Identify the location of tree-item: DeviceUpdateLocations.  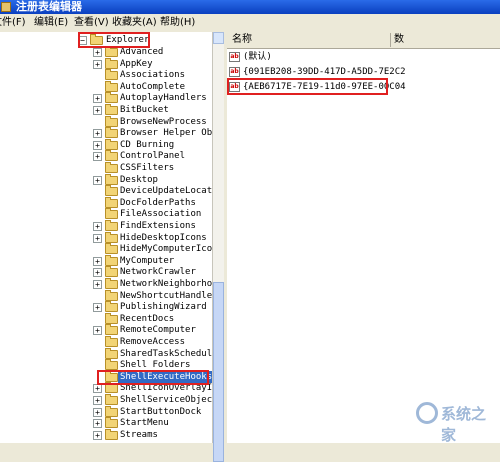
(106, 191).